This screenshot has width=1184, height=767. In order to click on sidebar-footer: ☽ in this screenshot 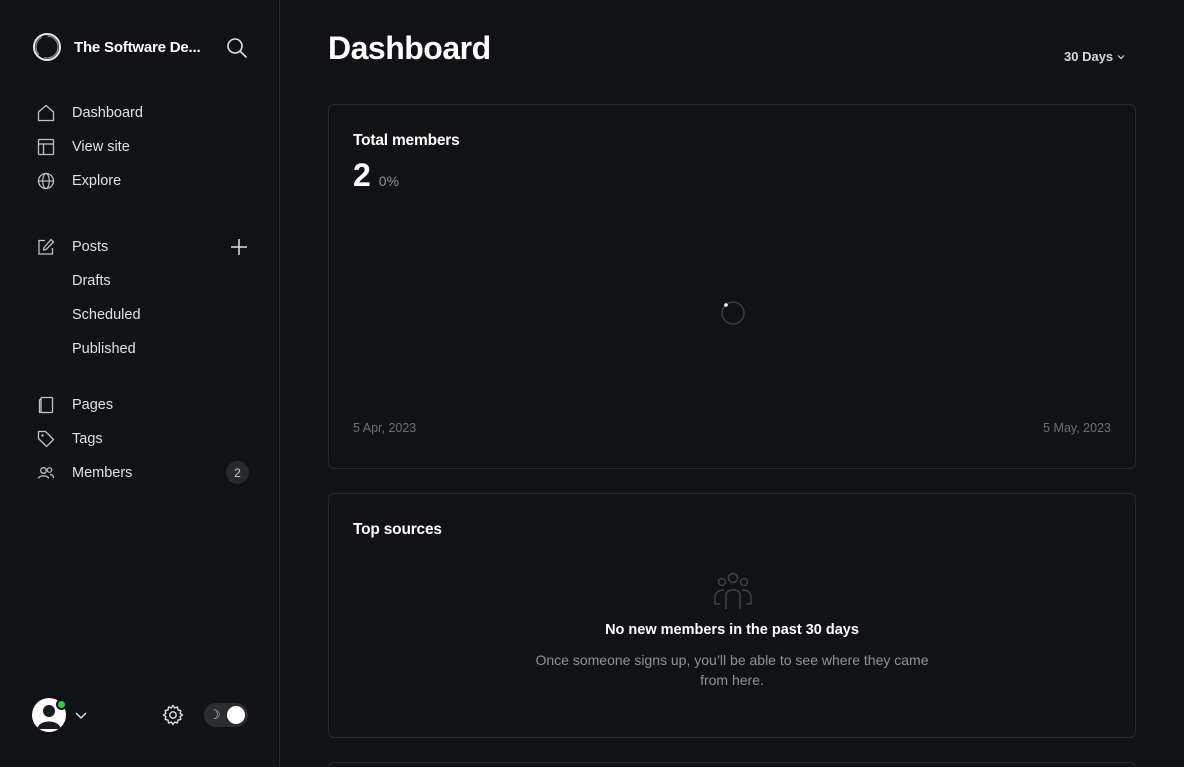, I will do `click(140, 715)`.